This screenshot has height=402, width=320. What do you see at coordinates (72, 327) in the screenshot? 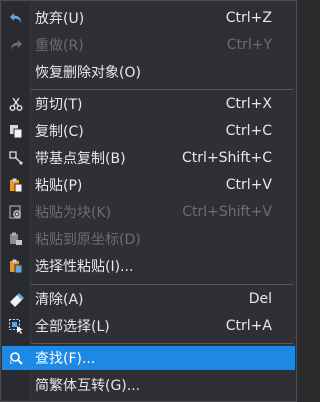
I see `menu-item-label: 全部选择(L)` at bounding box center [72, 327].